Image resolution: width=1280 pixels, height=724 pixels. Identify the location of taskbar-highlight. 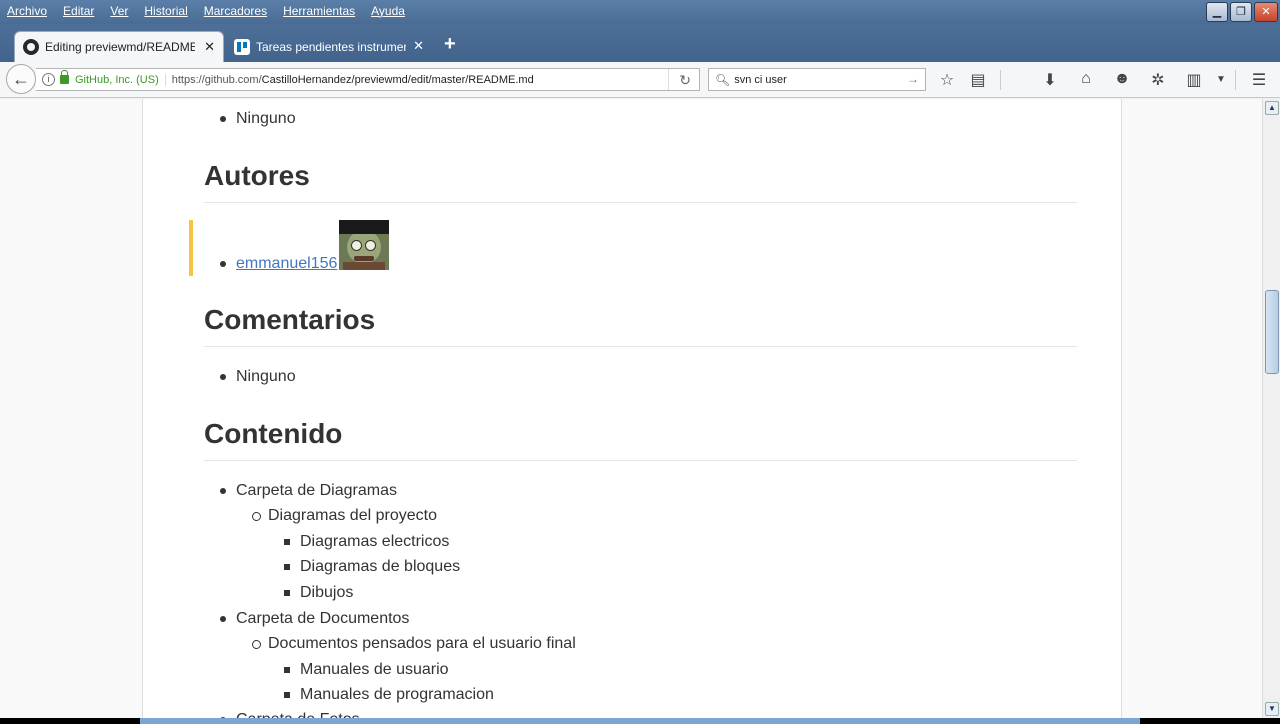
(640, 721).